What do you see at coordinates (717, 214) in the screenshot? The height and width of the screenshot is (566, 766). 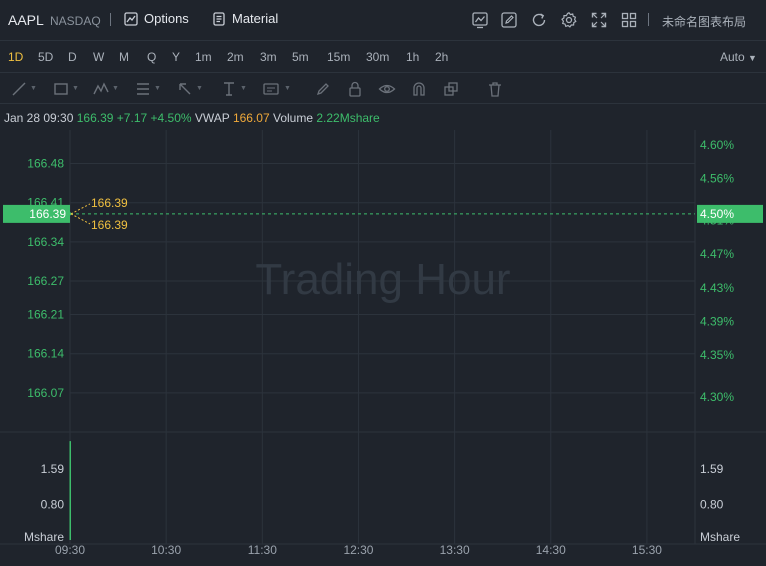 I see `current-pct-badge-label: 4.50%` at bounding box center [717, 214].